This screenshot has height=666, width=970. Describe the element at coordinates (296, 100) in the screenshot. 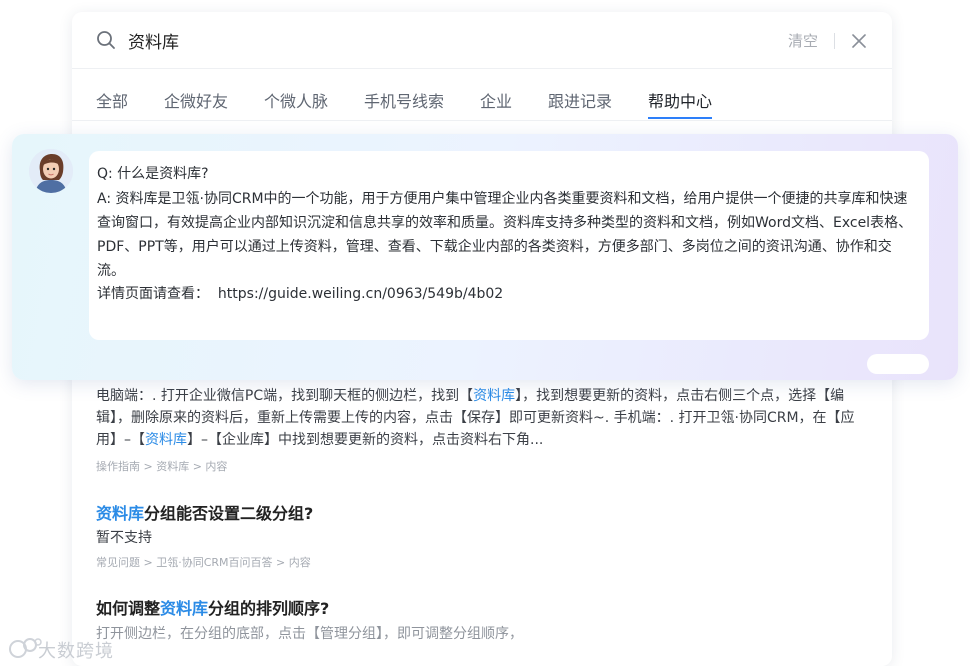

I see `tab-personal-wechat: 个微人脉` at that location.